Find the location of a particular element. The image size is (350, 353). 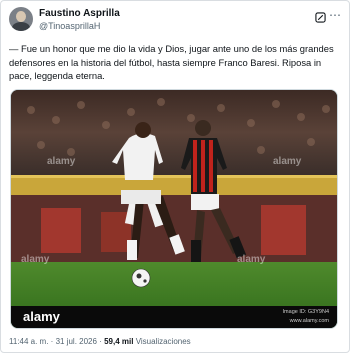

alamy-site: www.alamy.com is located at coordinates (309, 321).